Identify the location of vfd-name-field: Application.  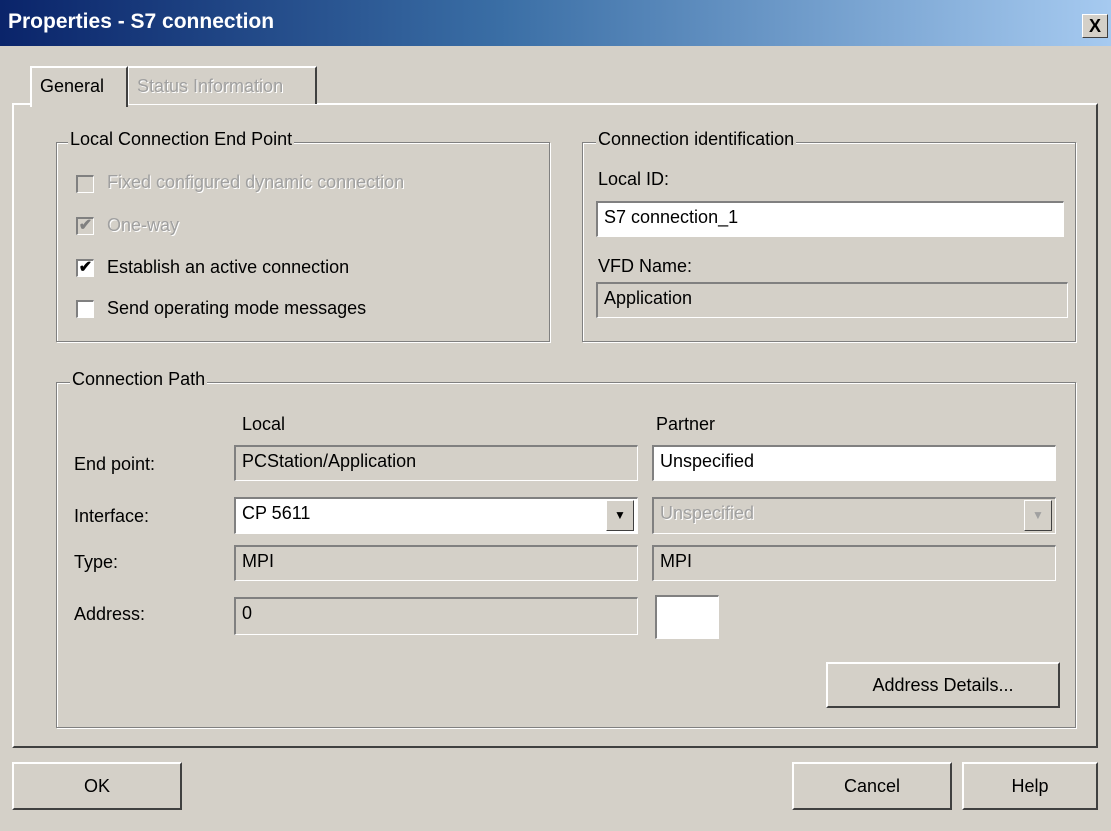
(832, 300).